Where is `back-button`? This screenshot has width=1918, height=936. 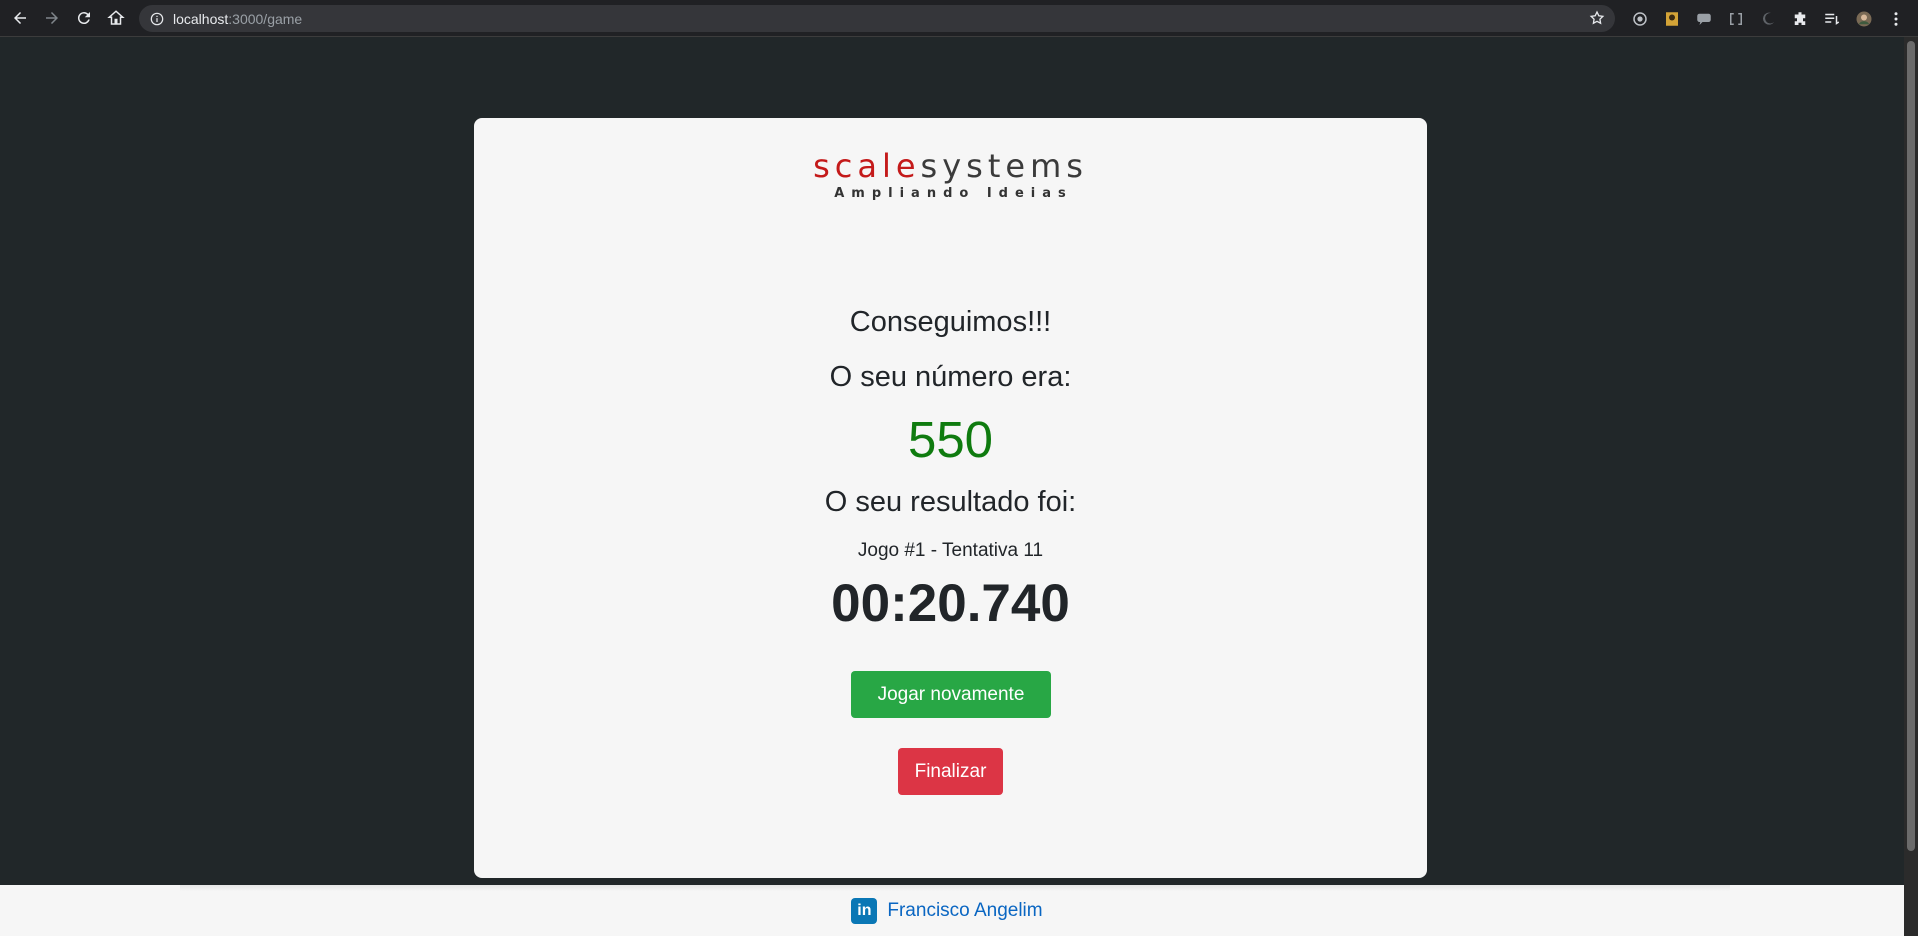 back-button is located at coordinates (20, 18).